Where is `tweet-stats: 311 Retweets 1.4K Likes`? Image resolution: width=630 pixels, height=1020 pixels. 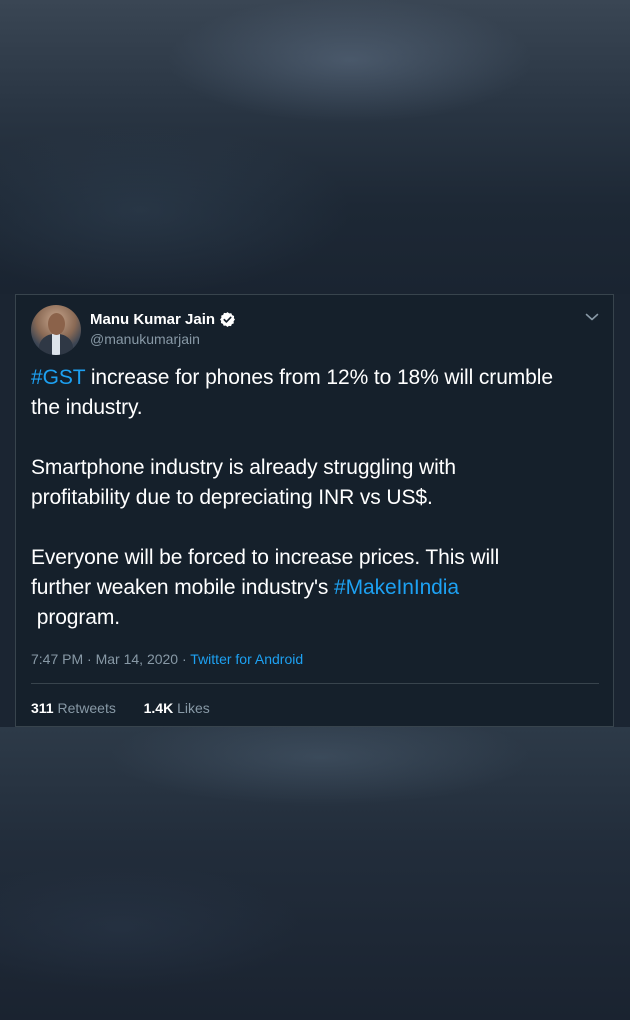 tweet-stats: 311 Retweets 1.4K Likes is located at coordinates (120, 708).